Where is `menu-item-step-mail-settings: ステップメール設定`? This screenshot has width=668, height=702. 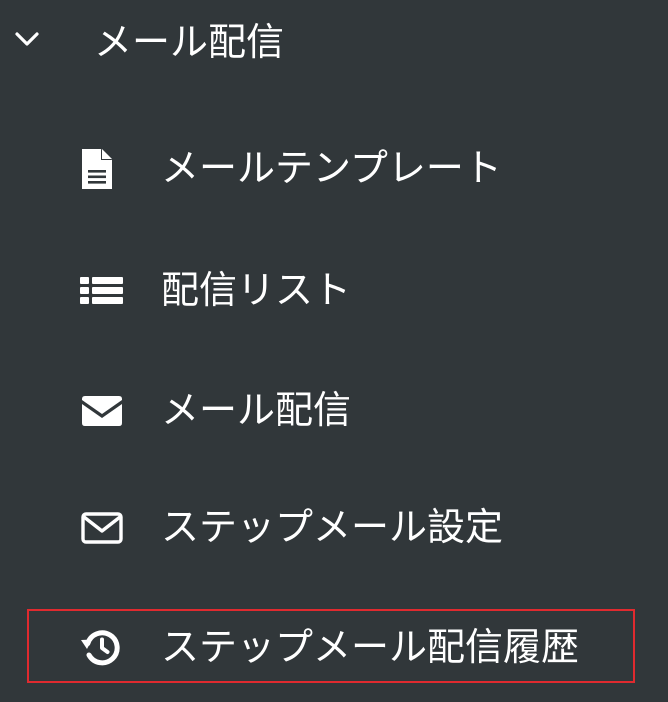
menu-item-step-mail-settings: ステップメール設定 is located at coordinates (334, 527).